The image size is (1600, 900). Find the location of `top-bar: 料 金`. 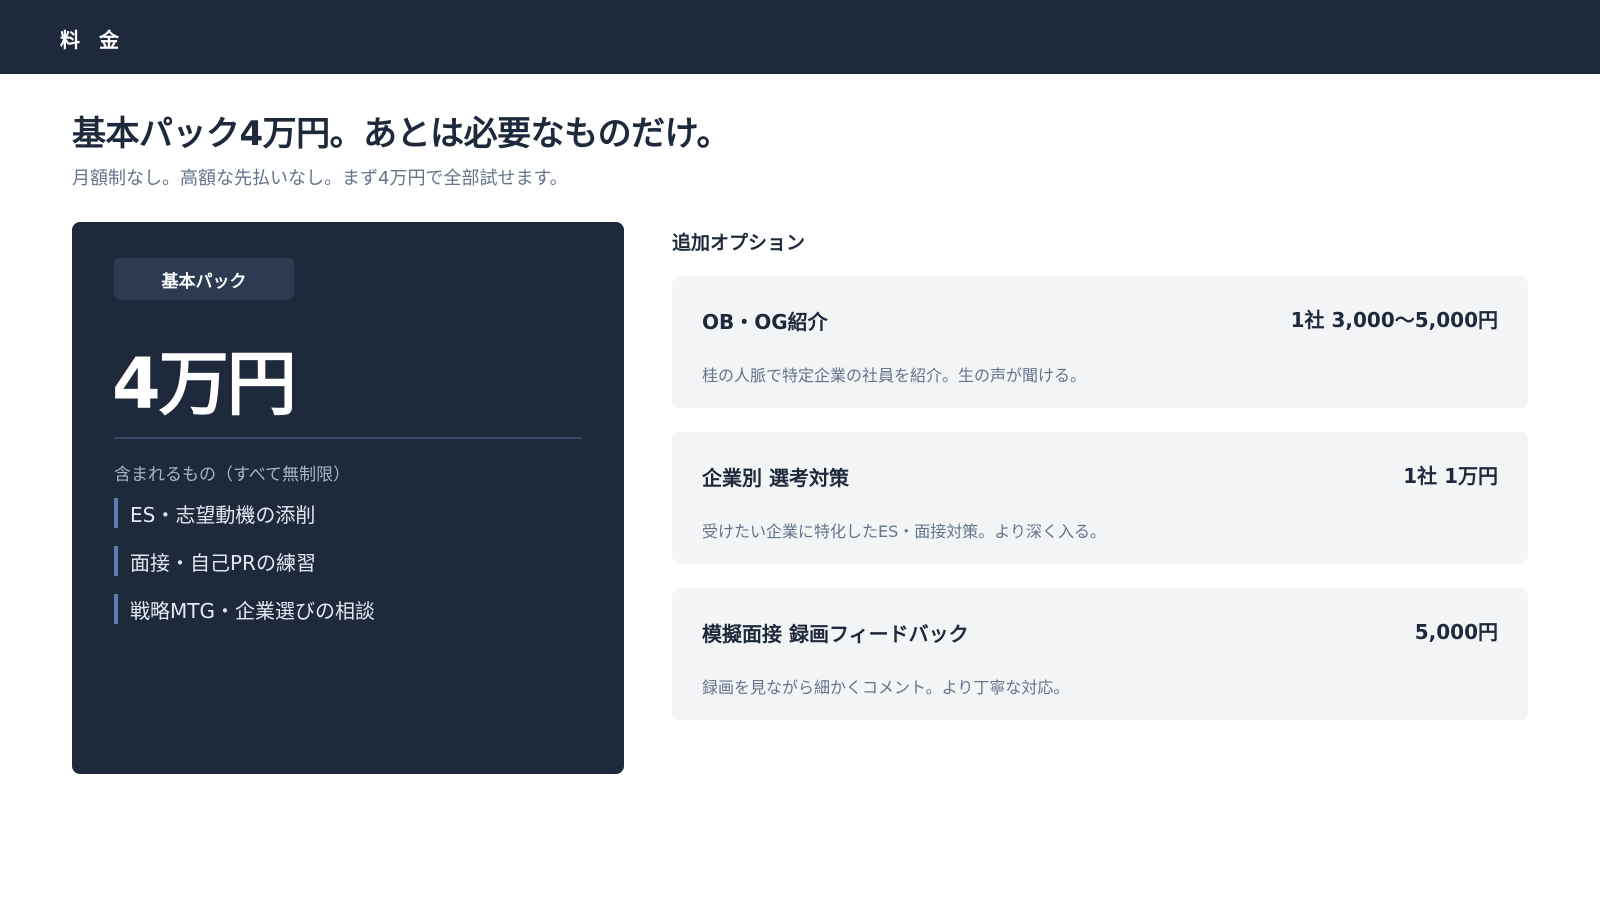

top-bar: 料 金 is located at coordinates (800, 37).